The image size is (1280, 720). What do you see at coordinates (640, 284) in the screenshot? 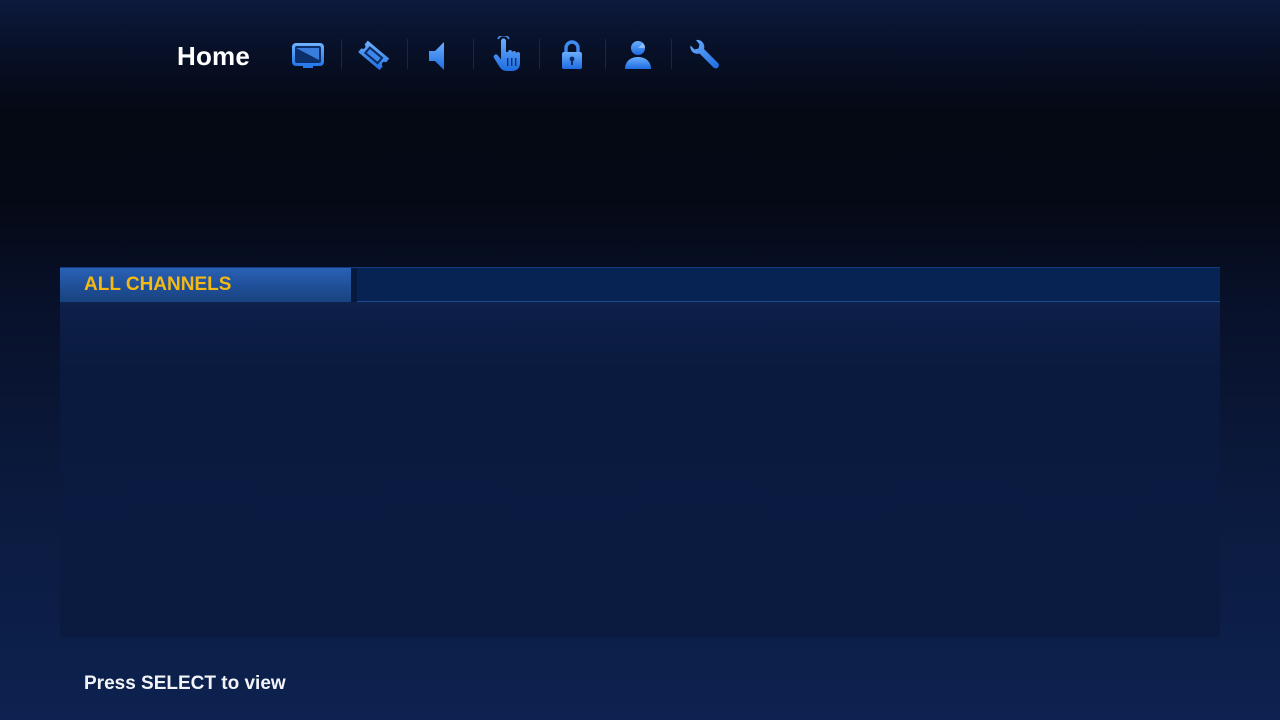
I see `panel-tab-bar: ALL CHANNELS` at bounding box center [640, 284].